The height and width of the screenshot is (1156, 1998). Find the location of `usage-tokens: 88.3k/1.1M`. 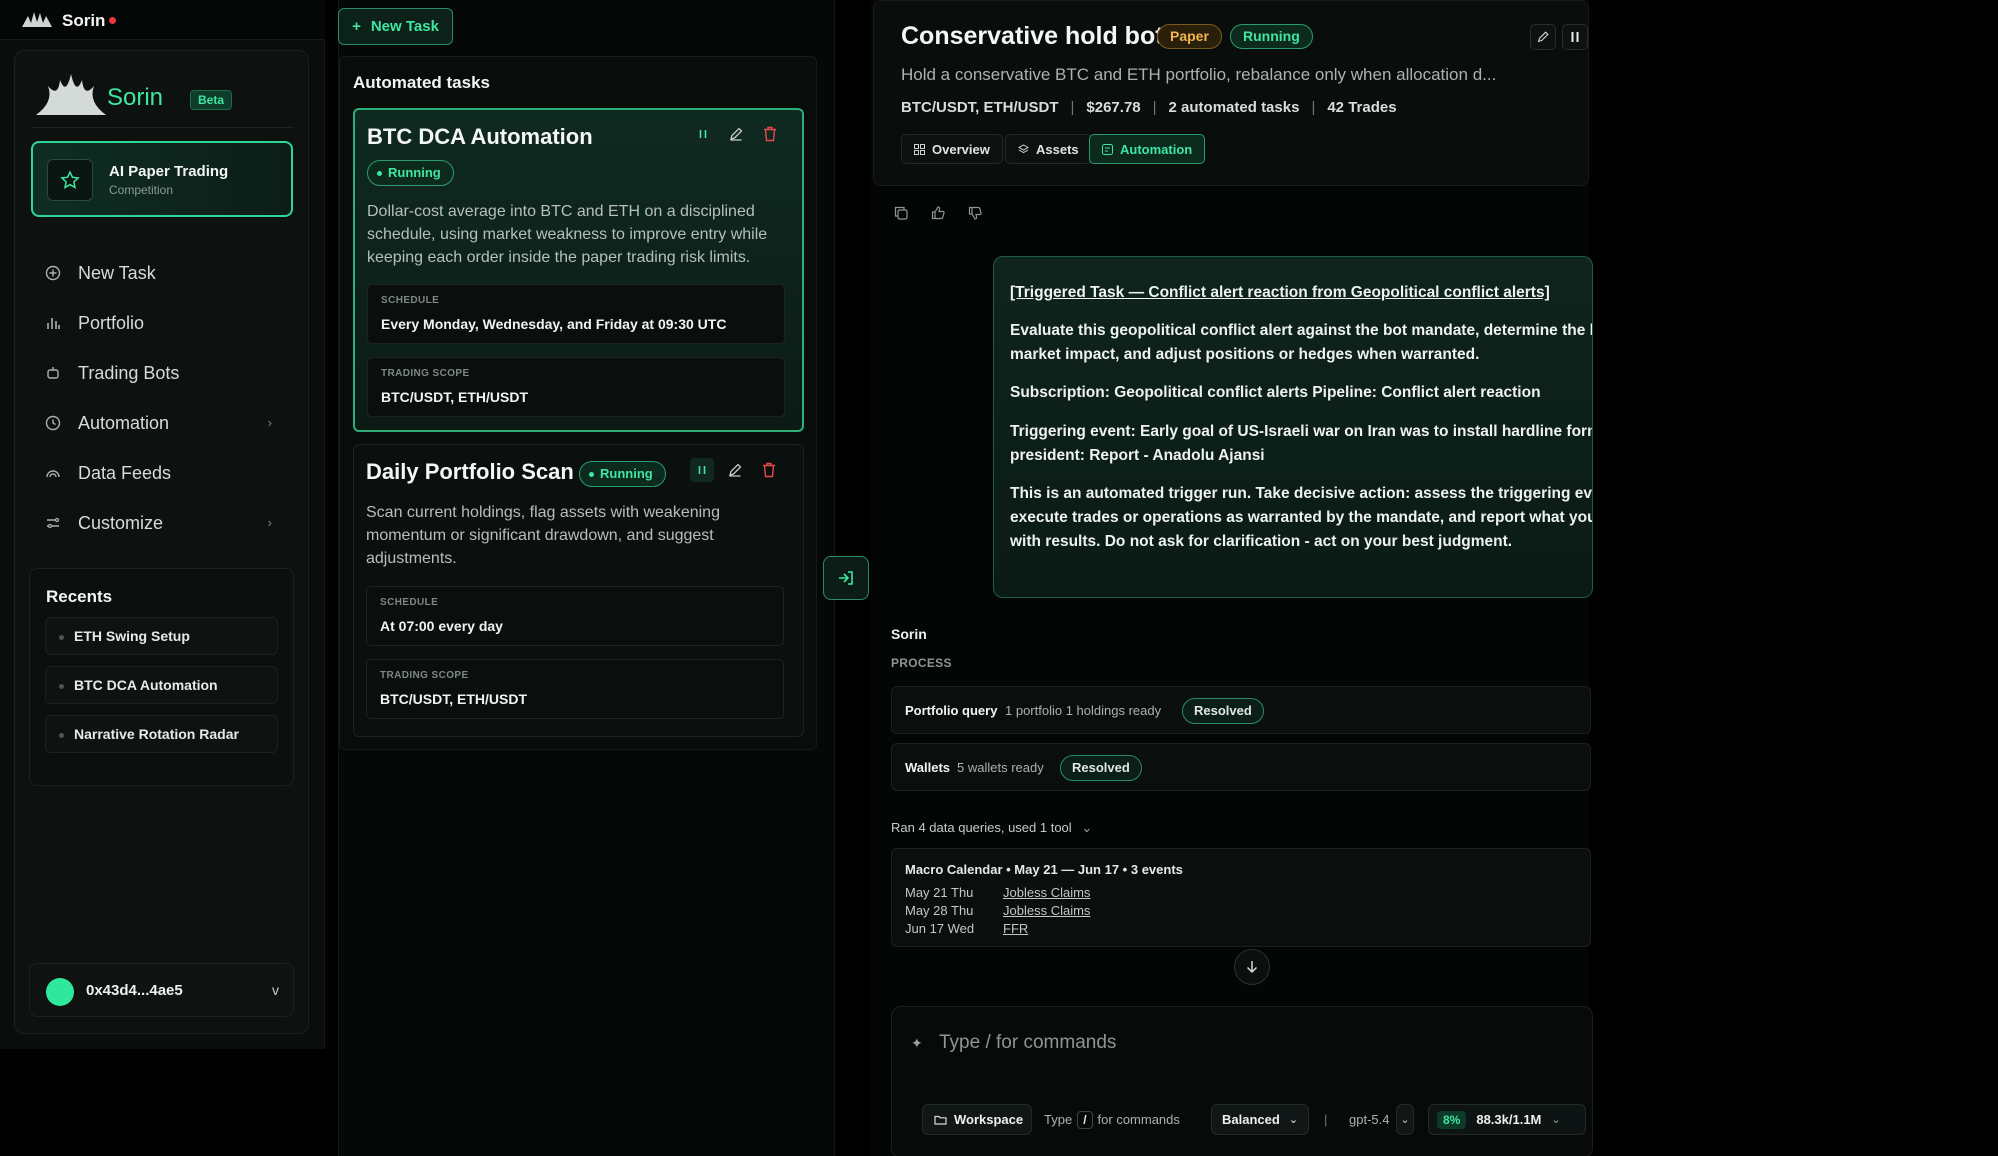

usage-tokens: 88.3k/1.1M is located at coordinates (1509, 1119).